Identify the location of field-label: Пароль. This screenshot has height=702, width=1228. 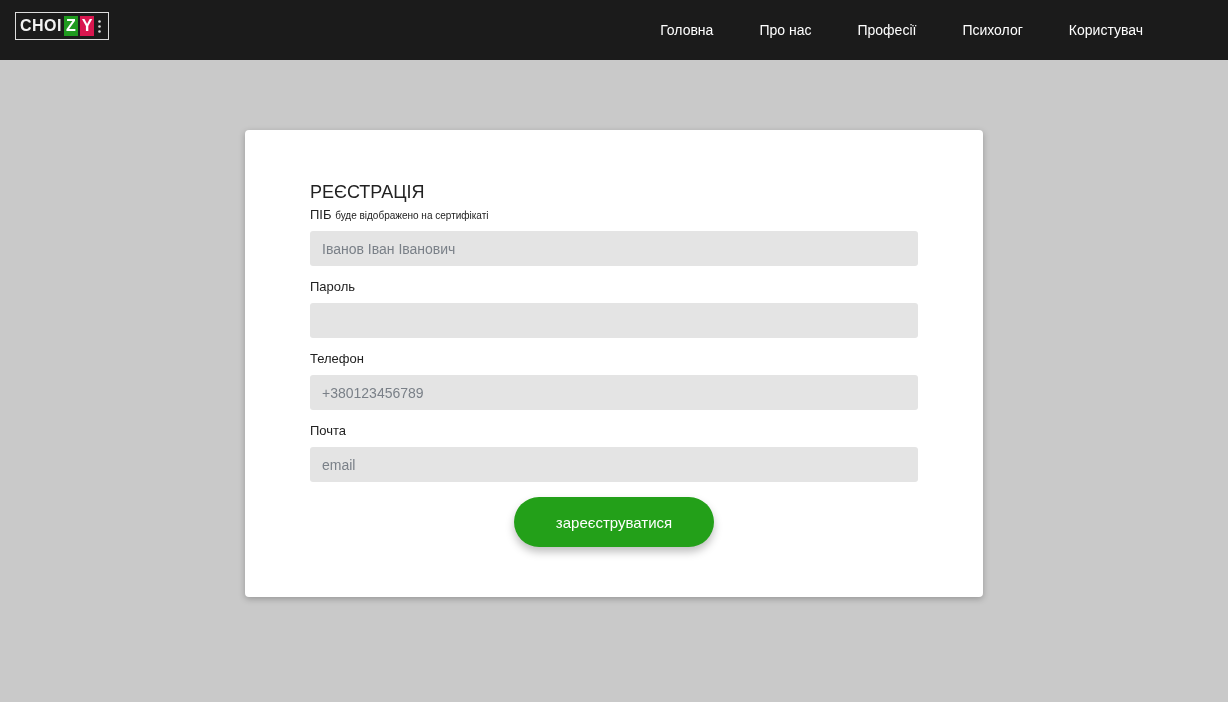
(333, 286).